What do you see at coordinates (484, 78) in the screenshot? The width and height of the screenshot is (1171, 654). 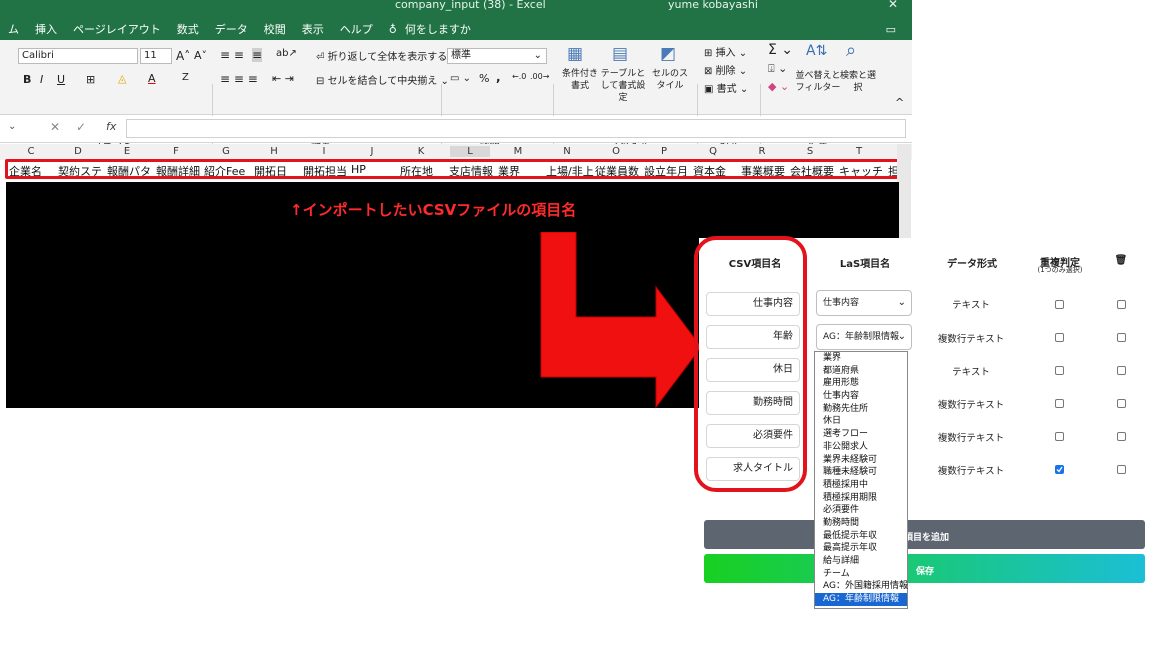 I see `percent-icon: %` at bounding box center [484, 78].